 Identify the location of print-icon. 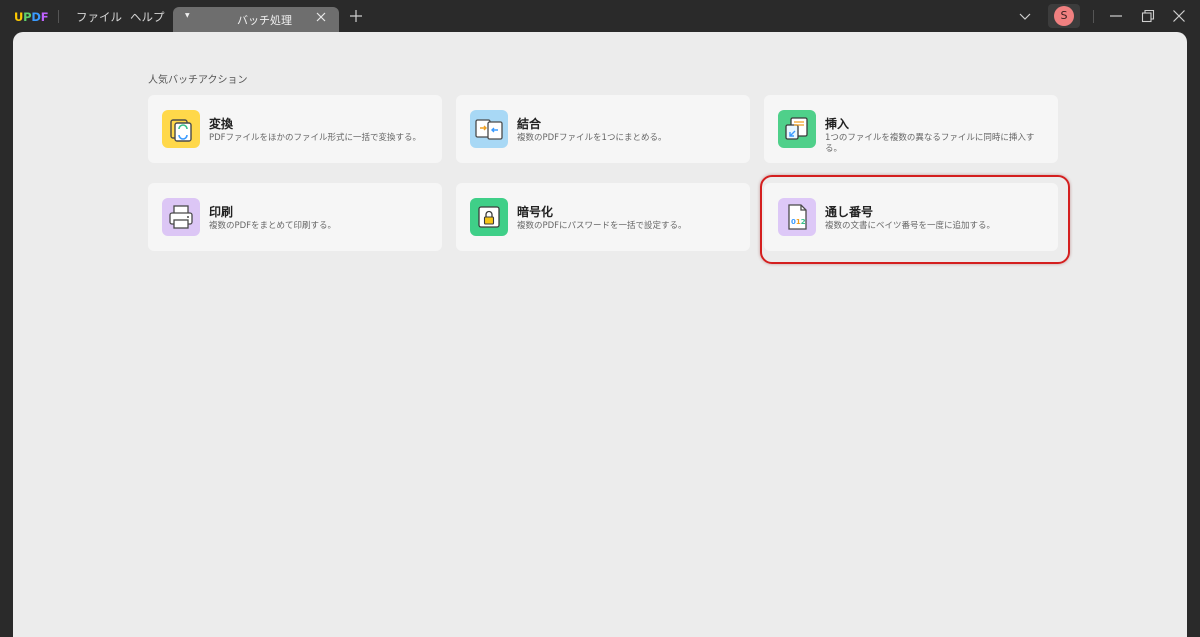
(181, 217).